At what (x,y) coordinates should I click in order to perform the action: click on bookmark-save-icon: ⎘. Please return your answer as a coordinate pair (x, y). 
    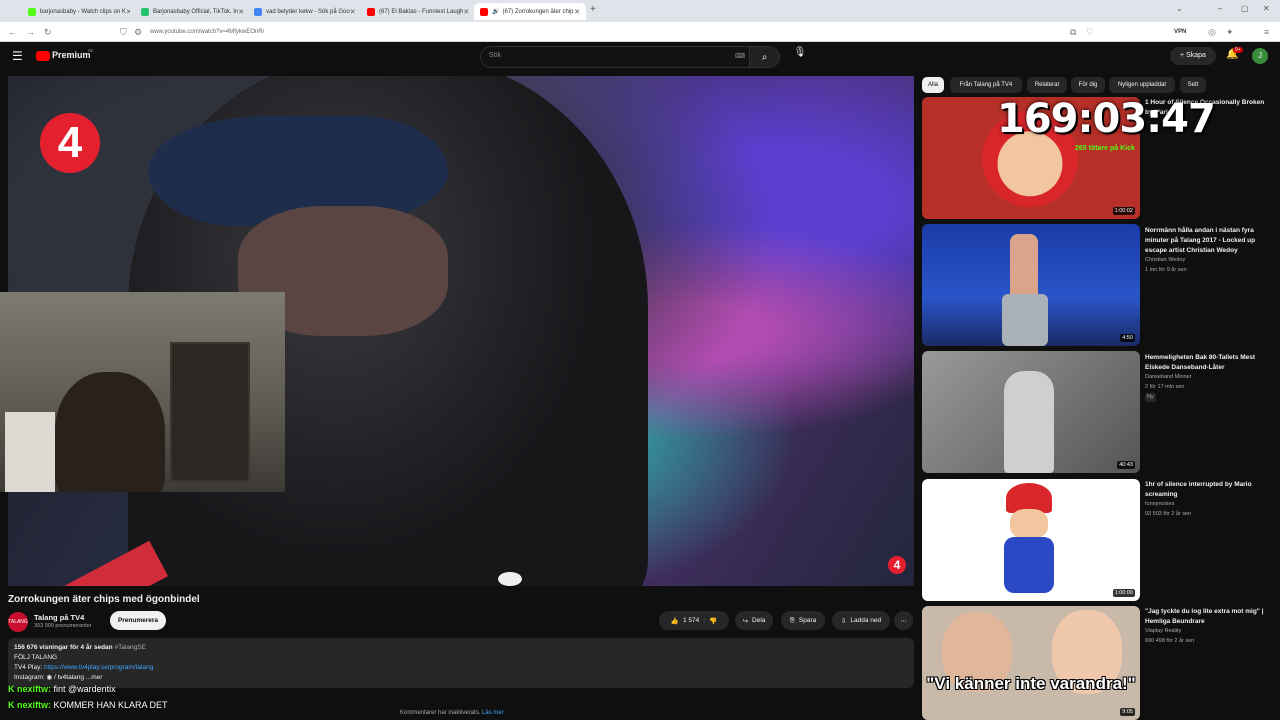
    Looking at the image, I should click on (792, 620).